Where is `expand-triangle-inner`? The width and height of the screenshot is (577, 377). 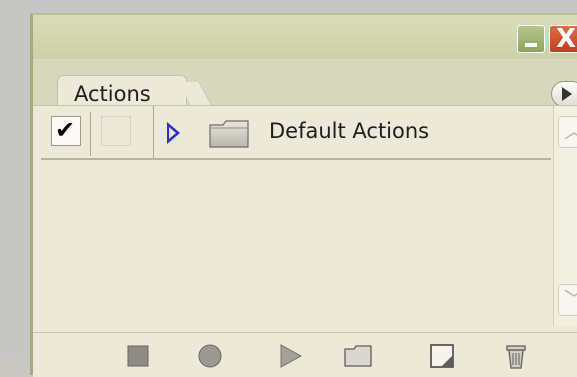
expand-triangle-inner is located at coordinates (172, 133).